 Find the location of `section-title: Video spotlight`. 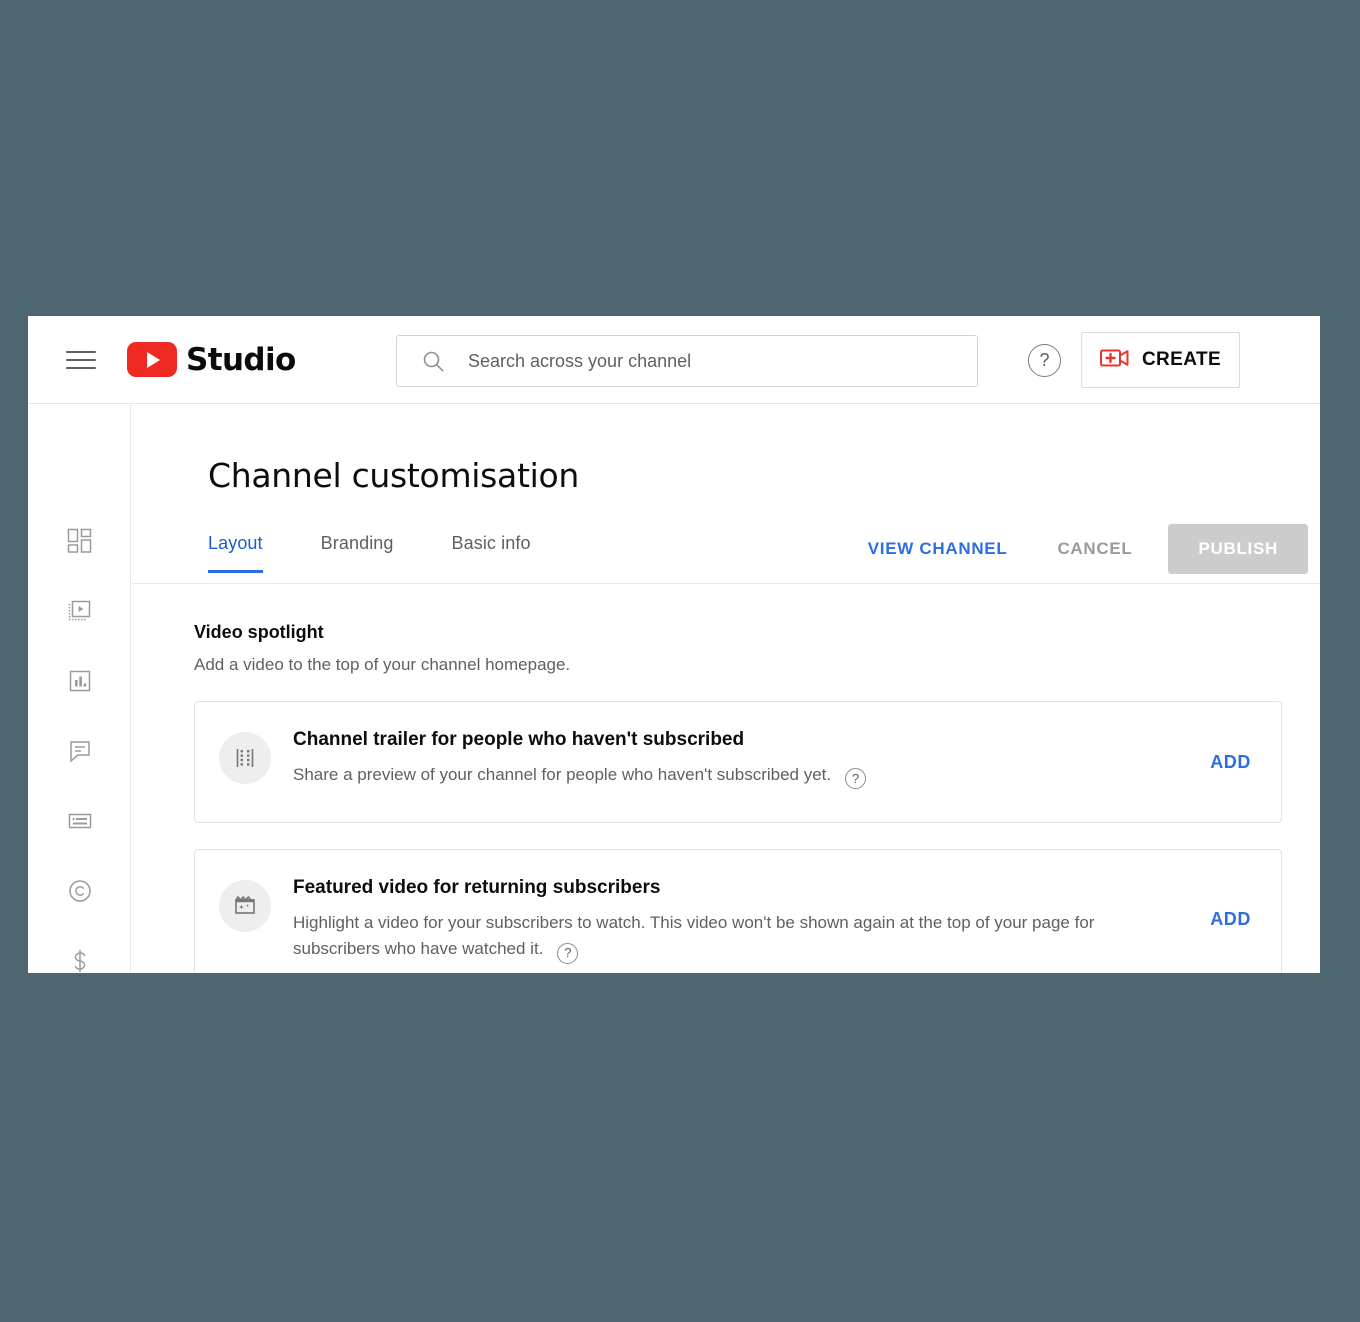

section-title: Video spotlight is located at coordinates (259, 632).